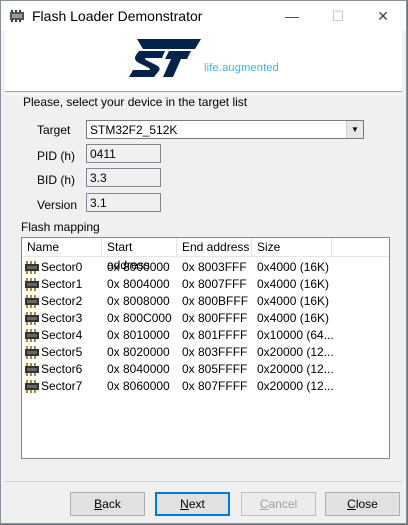 Image resolution: width=408 pixels, height=525 pixels. I want to click on version-value: 3.1, so click(98, 203).